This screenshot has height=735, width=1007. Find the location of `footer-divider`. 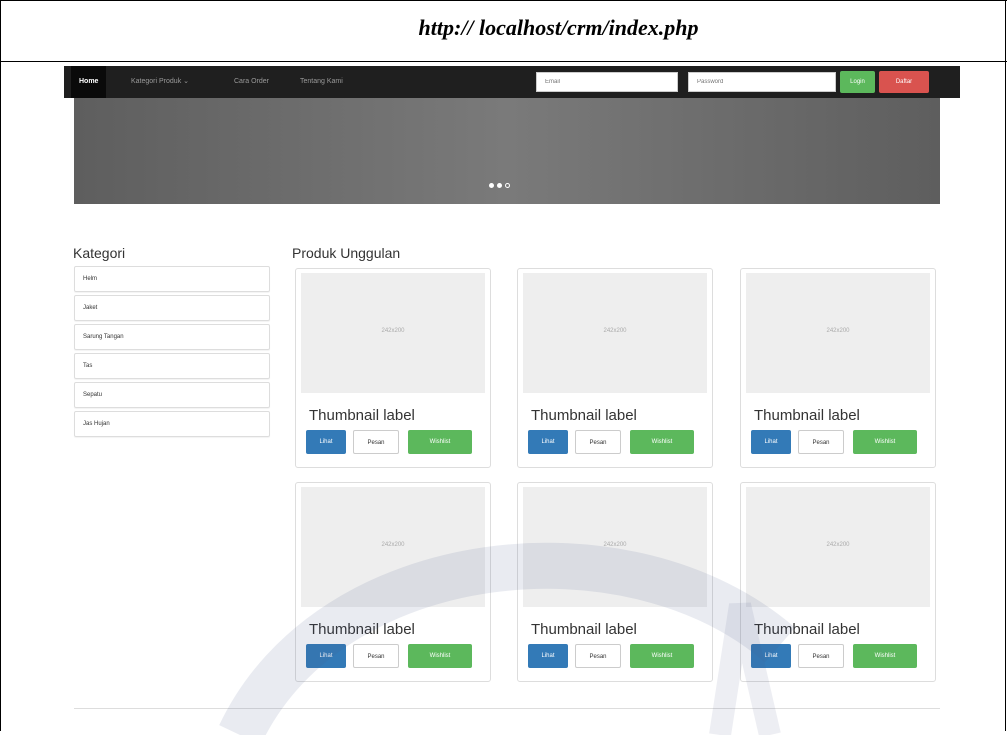

footer-divider is located at coordinates (507, 708).